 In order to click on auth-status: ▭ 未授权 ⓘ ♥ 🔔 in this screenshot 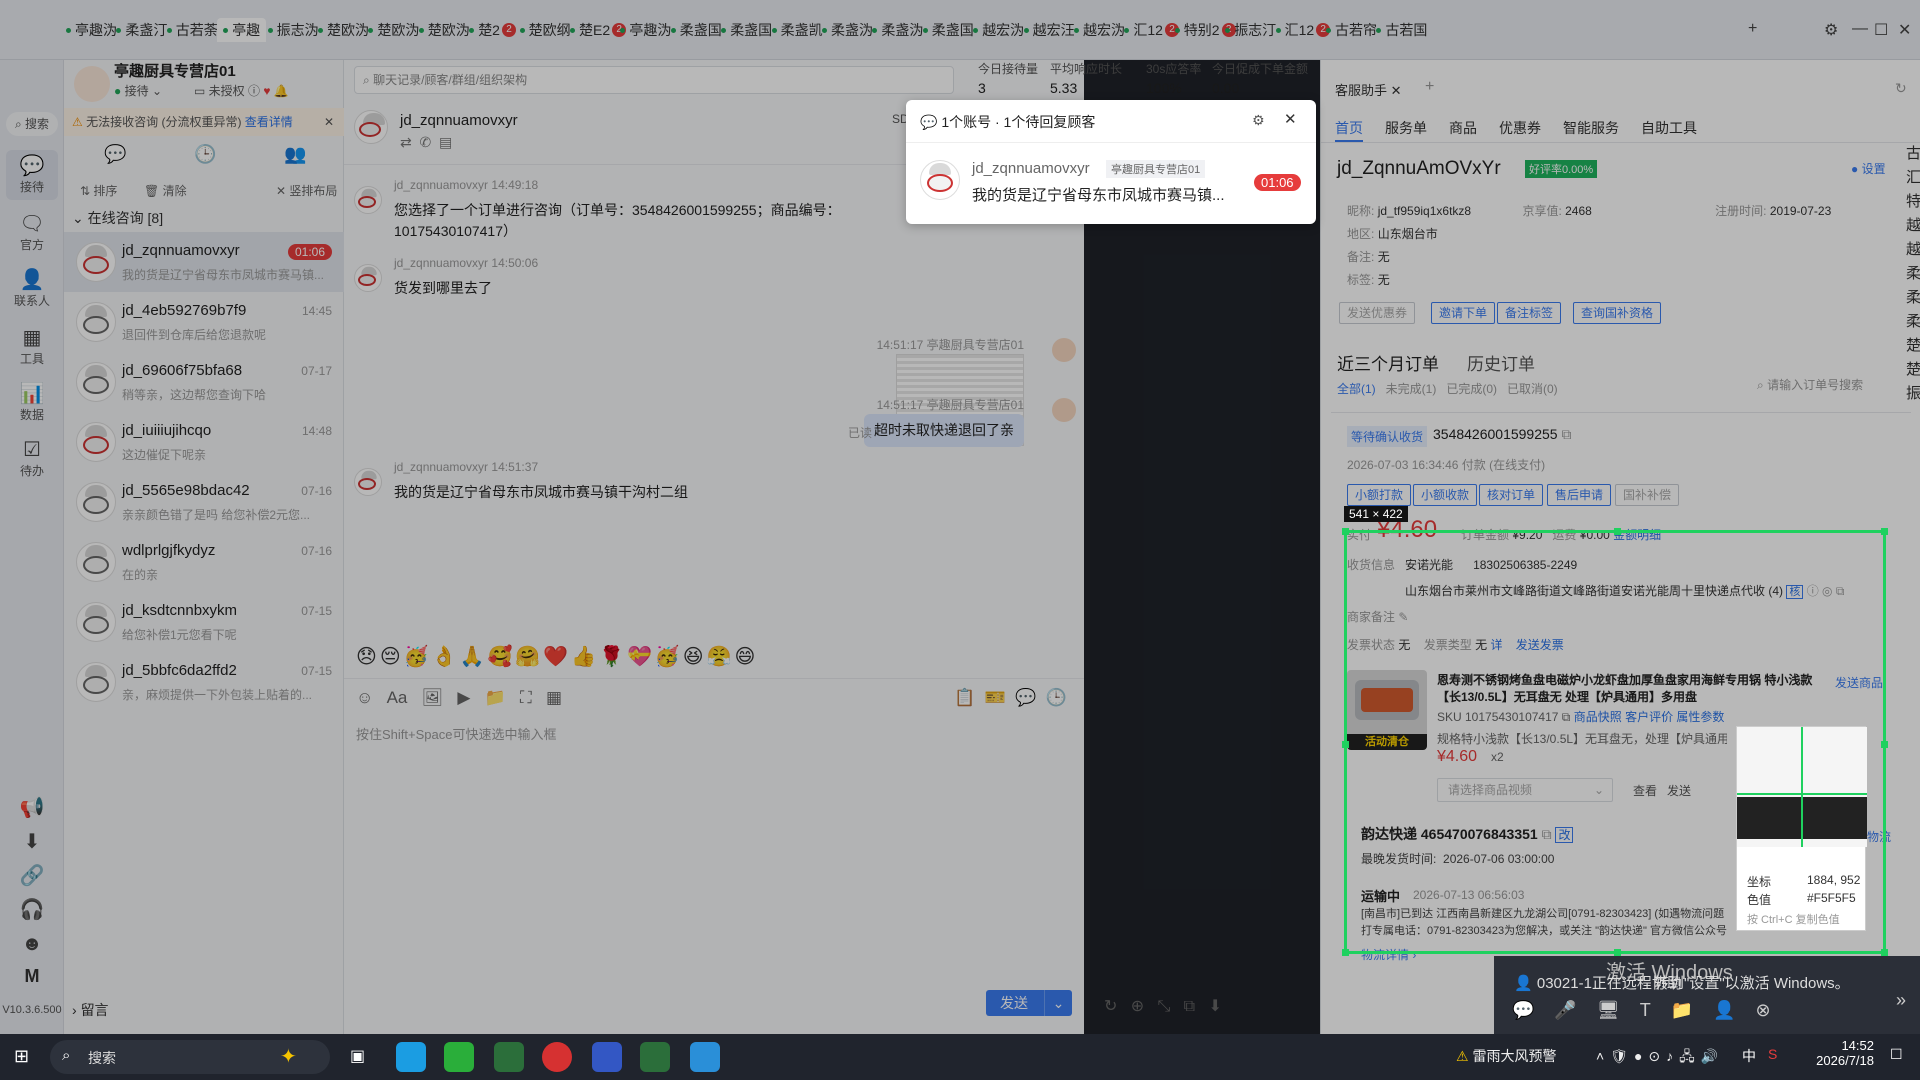, I will do `click(241, 90)`.